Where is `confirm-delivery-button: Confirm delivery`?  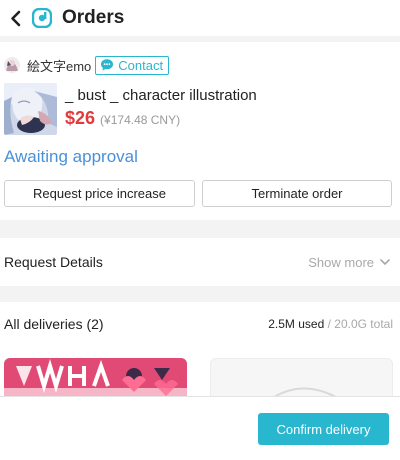 confirm-delivery-button: Confirm delivery is located at coordinates (323, 429).